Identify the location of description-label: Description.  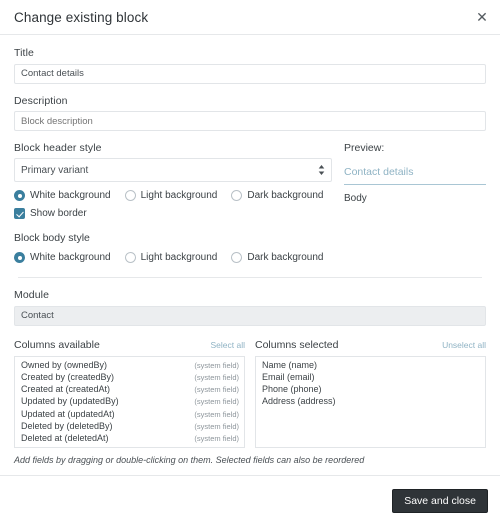
(41, 100).